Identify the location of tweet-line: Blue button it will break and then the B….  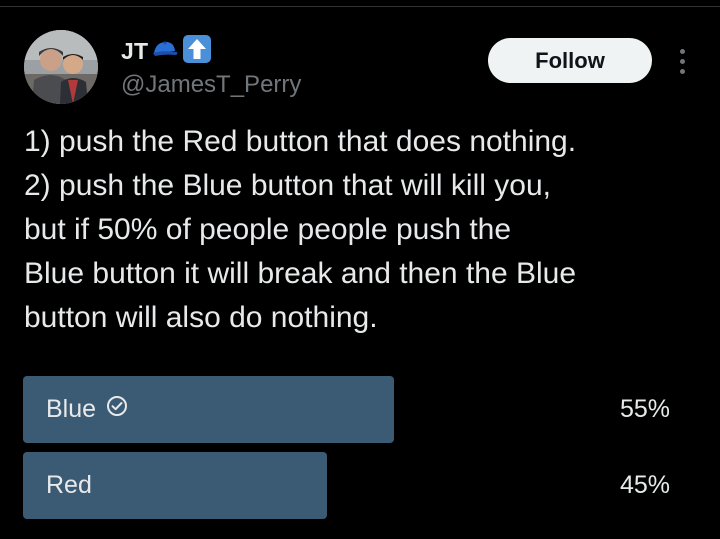
(300, 273).